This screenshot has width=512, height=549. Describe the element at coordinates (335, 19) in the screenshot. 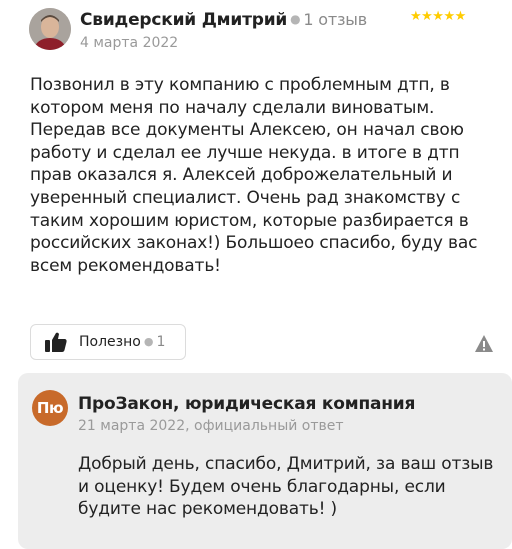

I see `author-review-count: 1 отзыв` at that location.